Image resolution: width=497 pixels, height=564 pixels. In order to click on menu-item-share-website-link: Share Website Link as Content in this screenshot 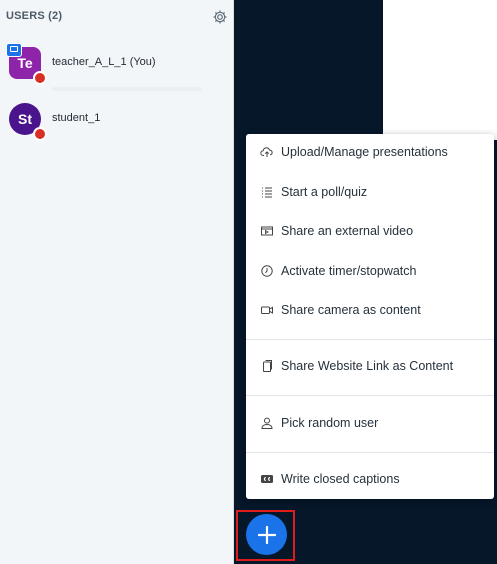, I will do `click(370, 366)`.